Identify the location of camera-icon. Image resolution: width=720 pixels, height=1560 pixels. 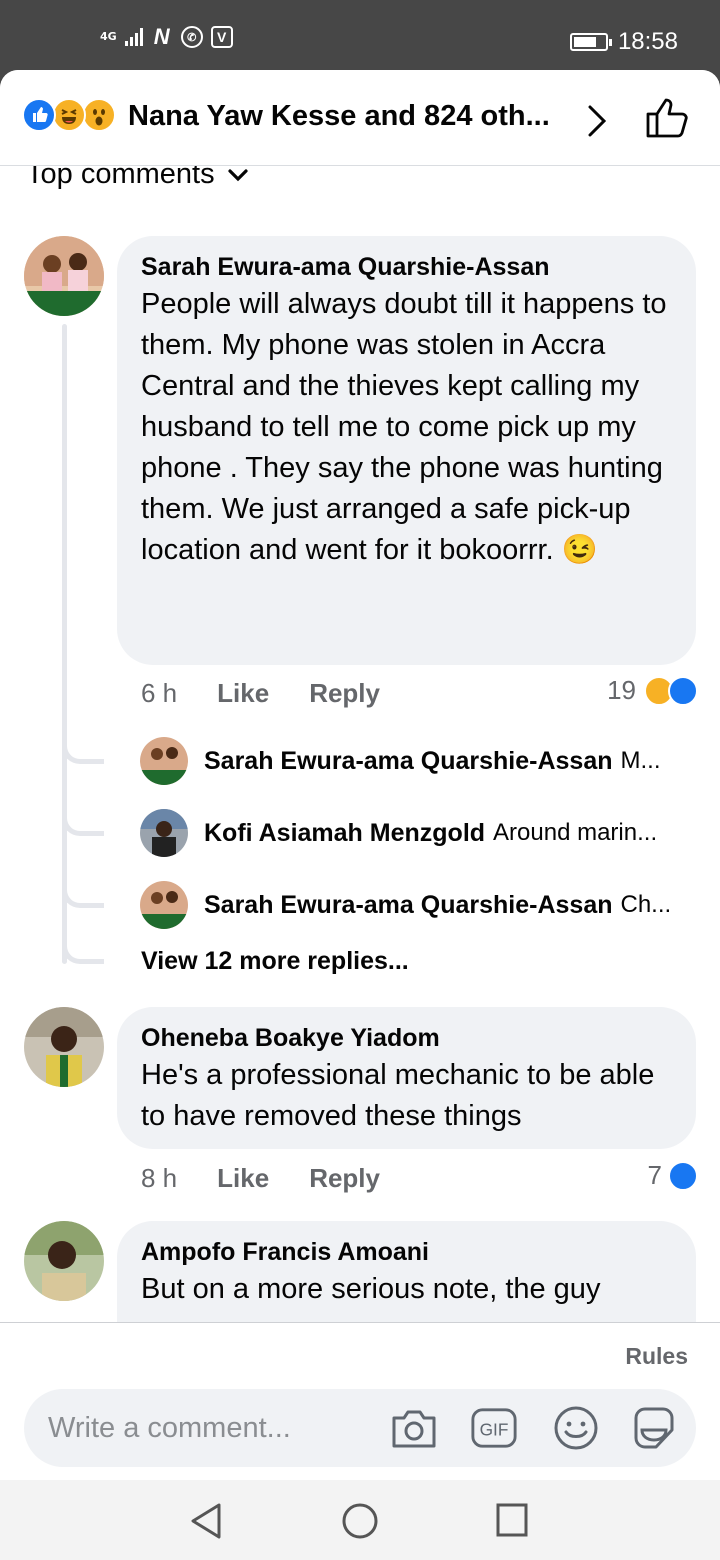
(414, 1428).